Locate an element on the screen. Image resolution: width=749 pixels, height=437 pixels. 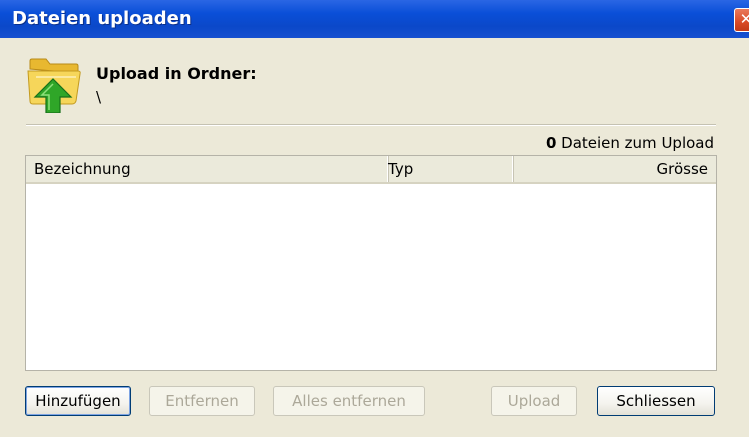
upload-count: 0 Dateien zum Upload is located at coordinates (630, 143).